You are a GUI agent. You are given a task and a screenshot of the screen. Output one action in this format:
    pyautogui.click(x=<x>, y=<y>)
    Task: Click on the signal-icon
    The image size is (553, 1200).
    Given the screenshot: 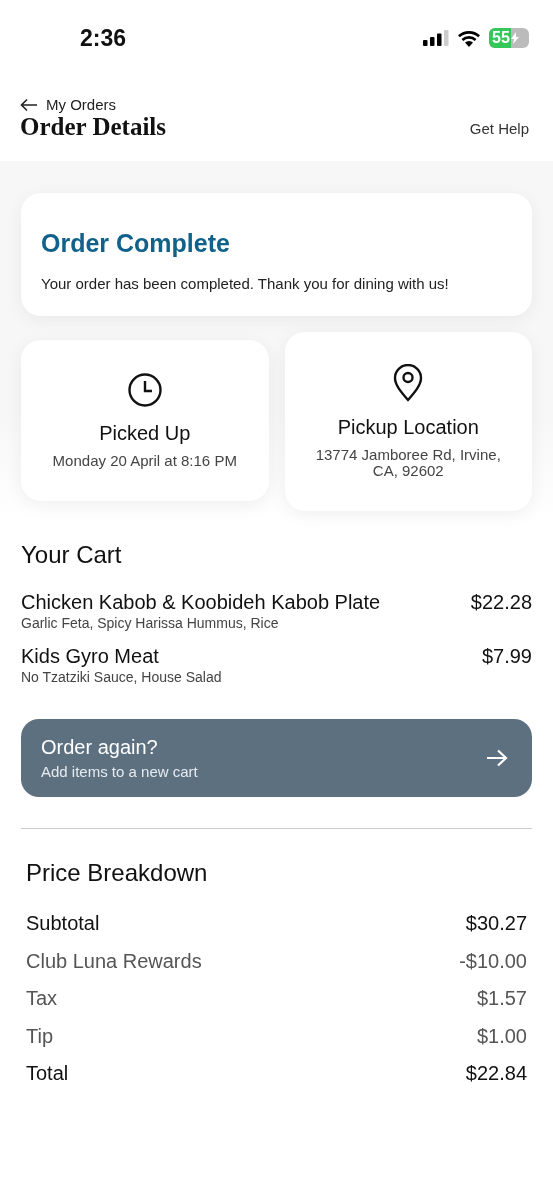 What is the action you would take?
    pyautogui.click(x=436, y=38)
    